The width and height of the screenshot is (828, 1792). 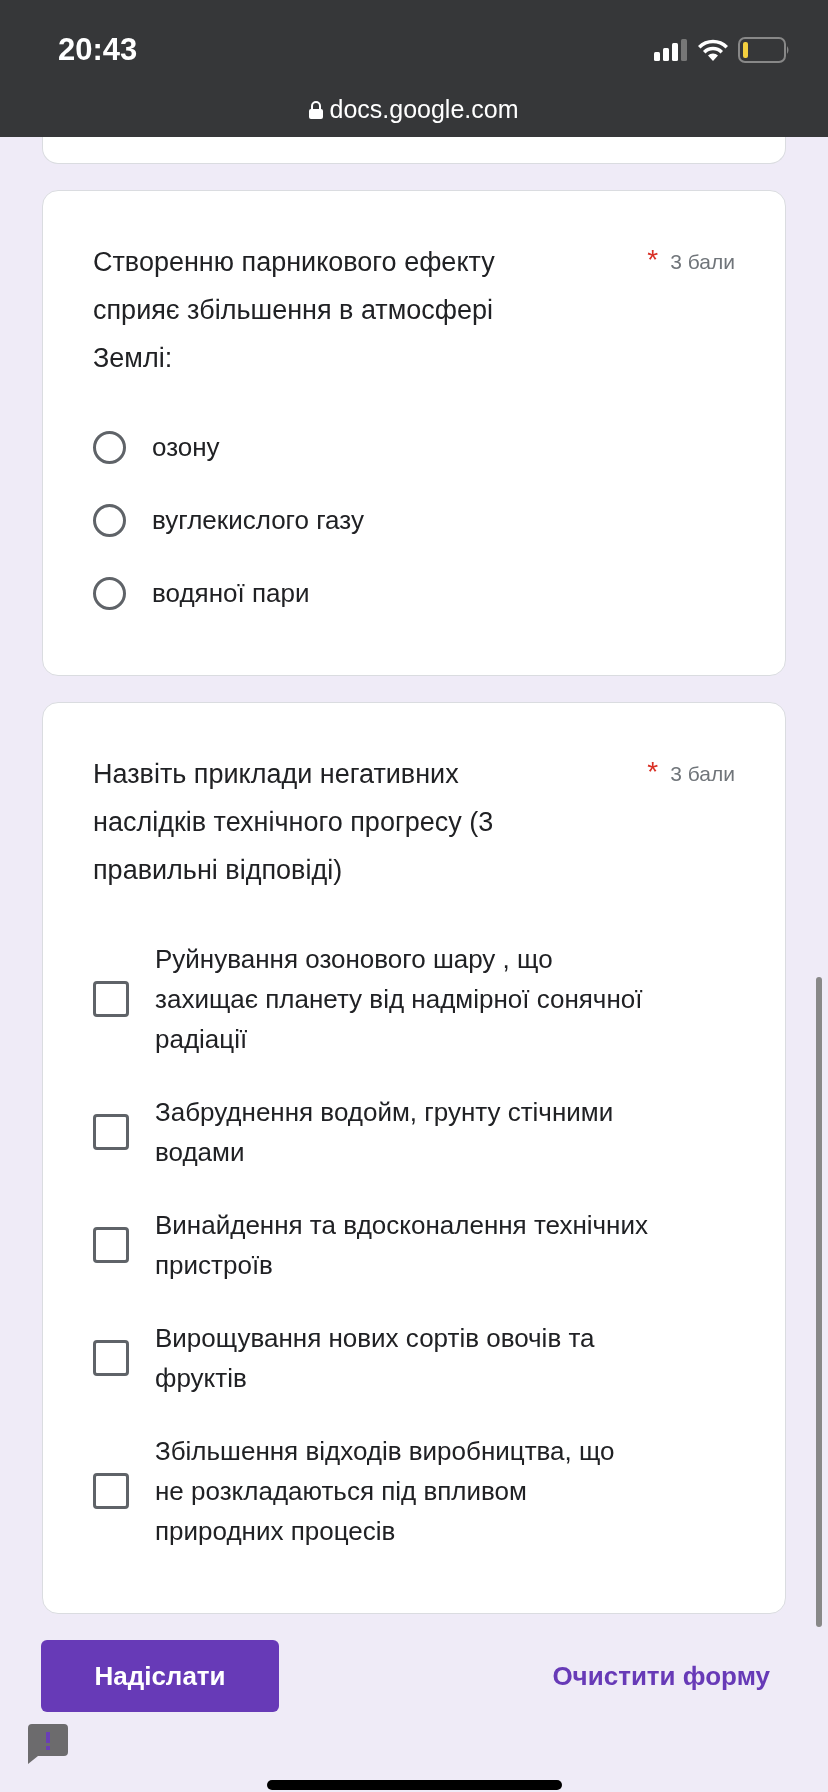 I want to click on scrollbar, so click(x=819, y=1302).